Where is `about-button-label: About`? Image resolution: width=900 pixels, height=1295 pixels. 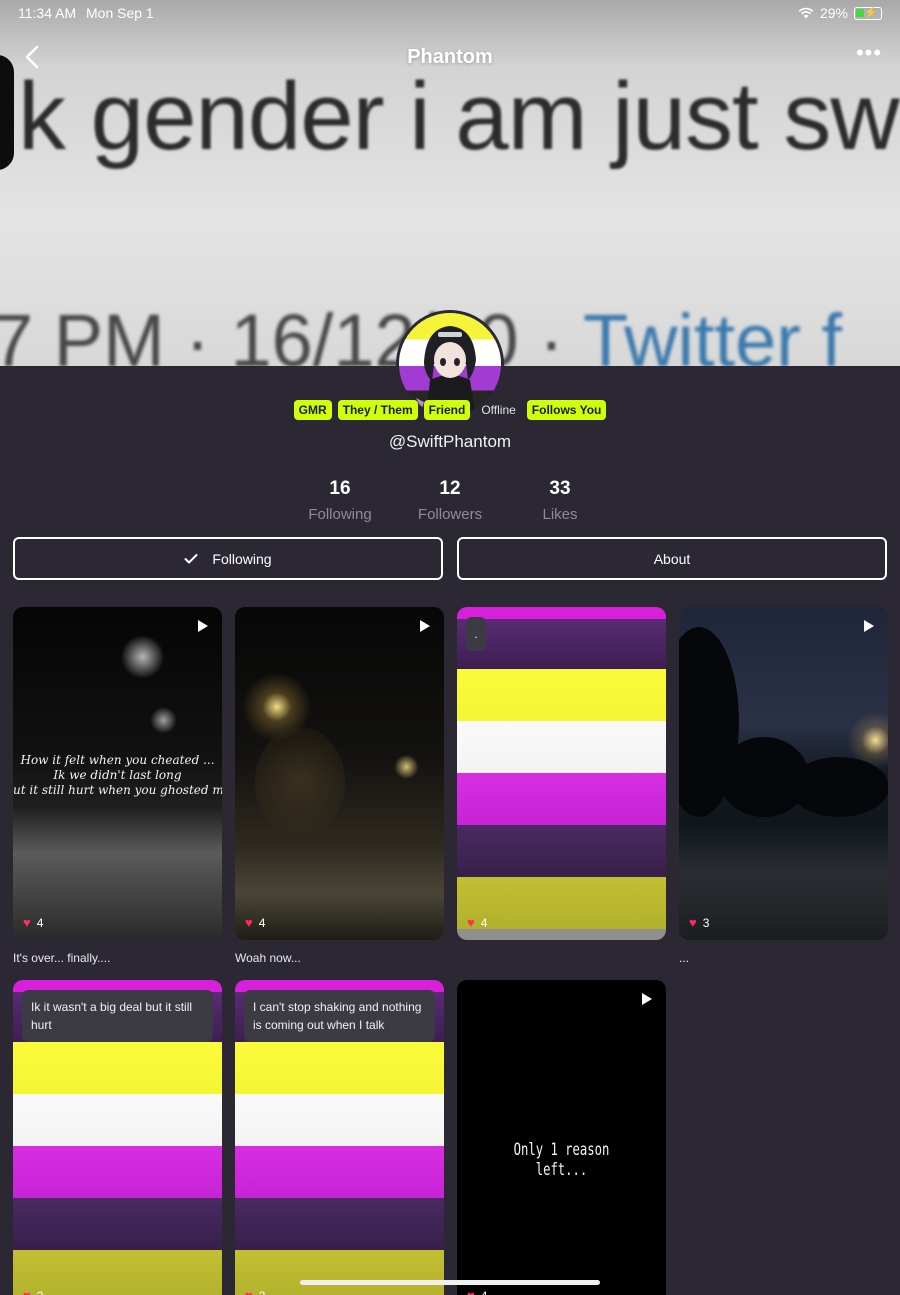 about-button-label: About is located at coordinates (672, 558).